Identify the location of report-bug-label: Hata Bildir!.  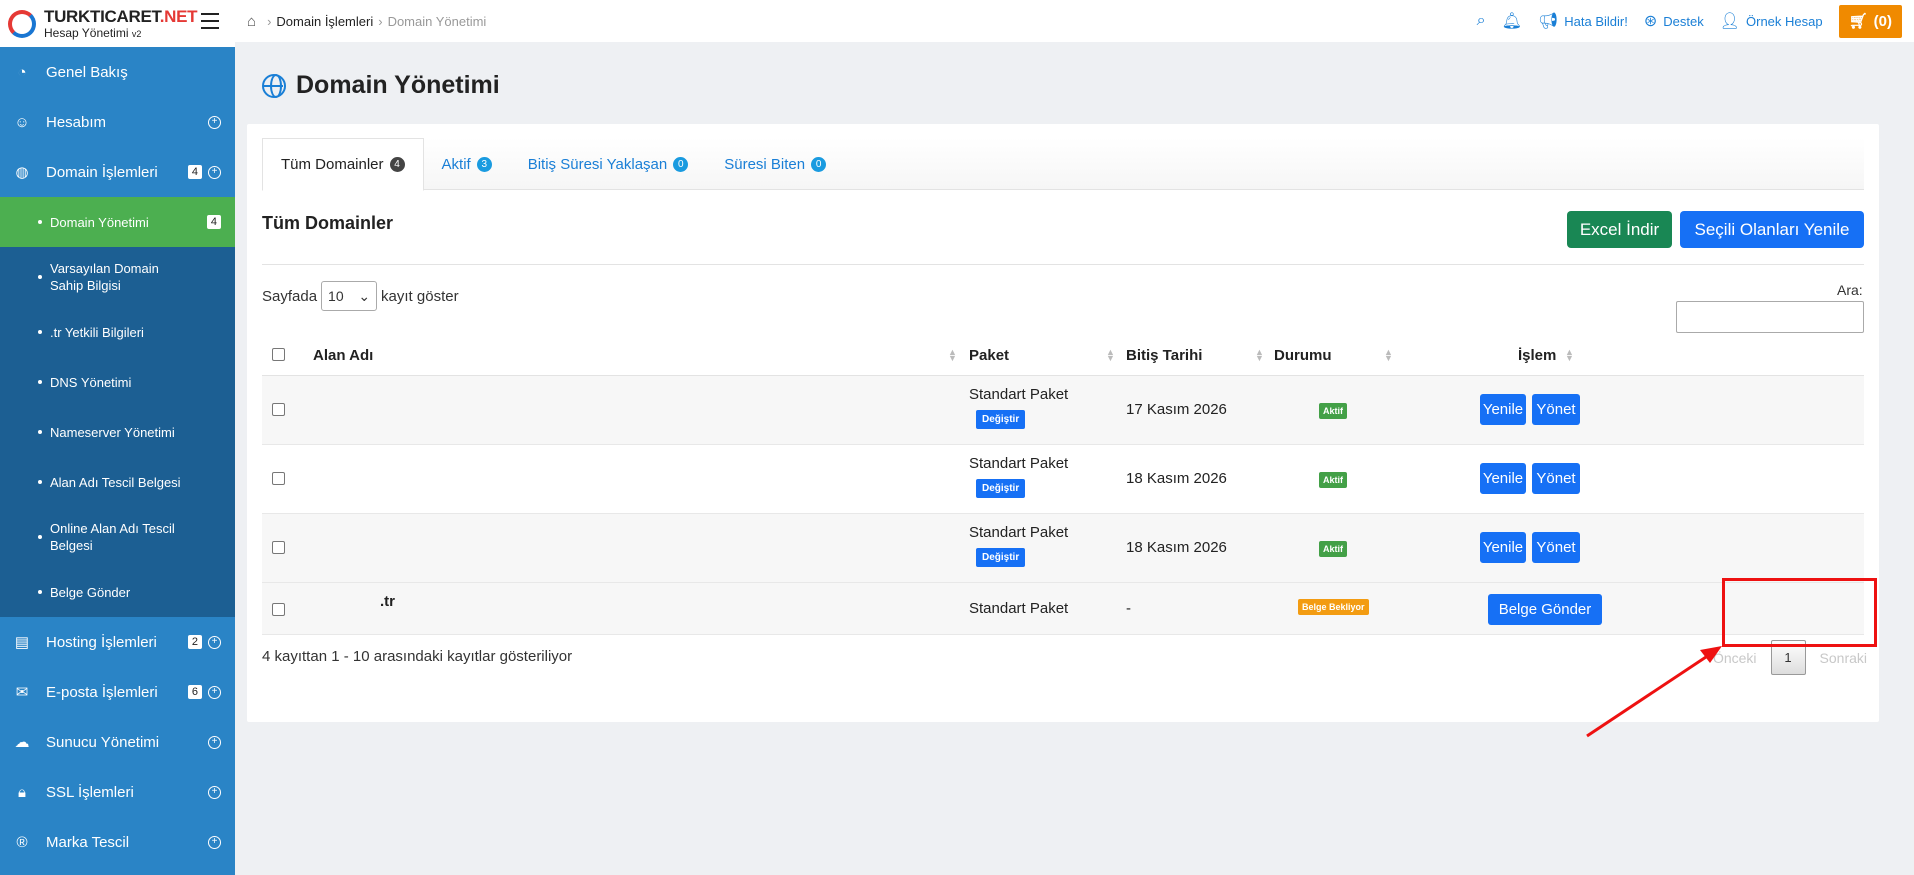
(1596, 21).